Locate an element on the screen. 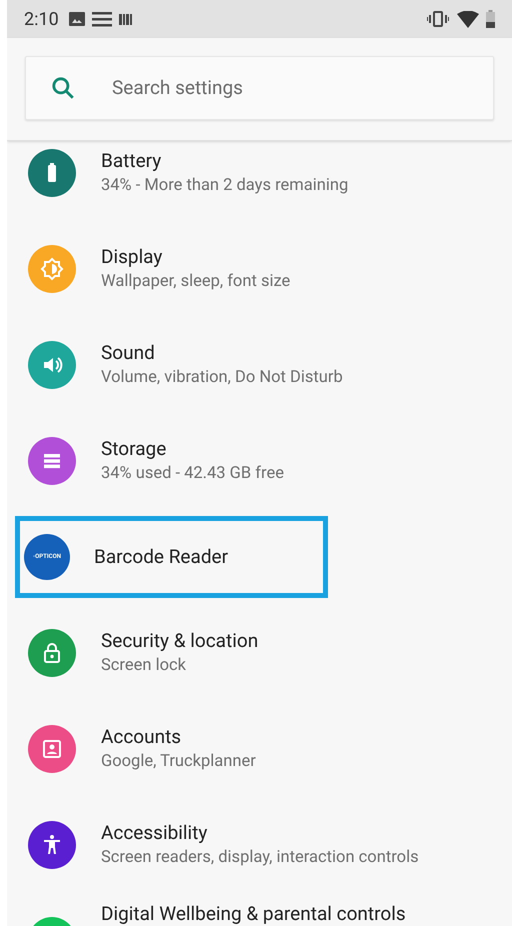 The image size is (512, 926). wifi-icon is located at coordinates (468, 19).